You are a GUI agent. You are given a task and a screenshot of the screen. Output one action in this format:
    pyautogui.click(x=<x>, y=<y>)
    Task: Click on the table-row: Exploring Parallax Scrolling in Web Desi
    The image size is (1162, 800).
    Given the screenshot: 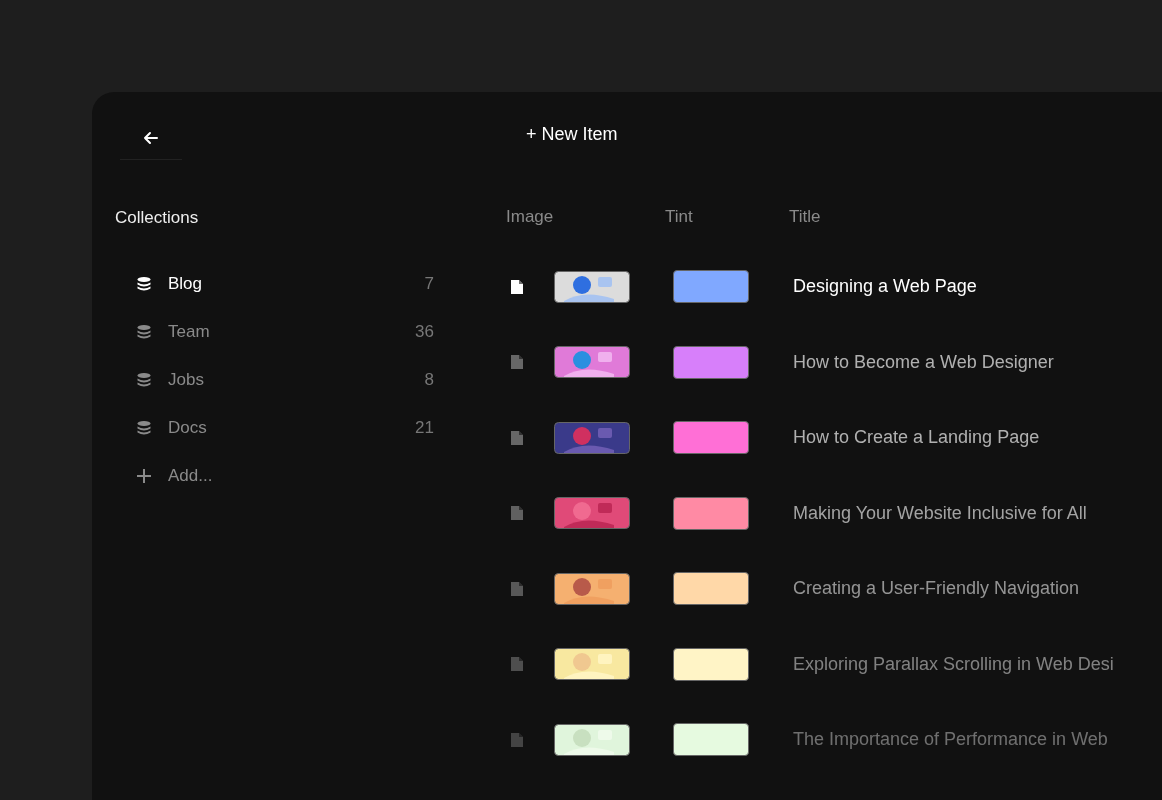 What is the action you would take?
    pyautogui.click(x=834, y=664)
    